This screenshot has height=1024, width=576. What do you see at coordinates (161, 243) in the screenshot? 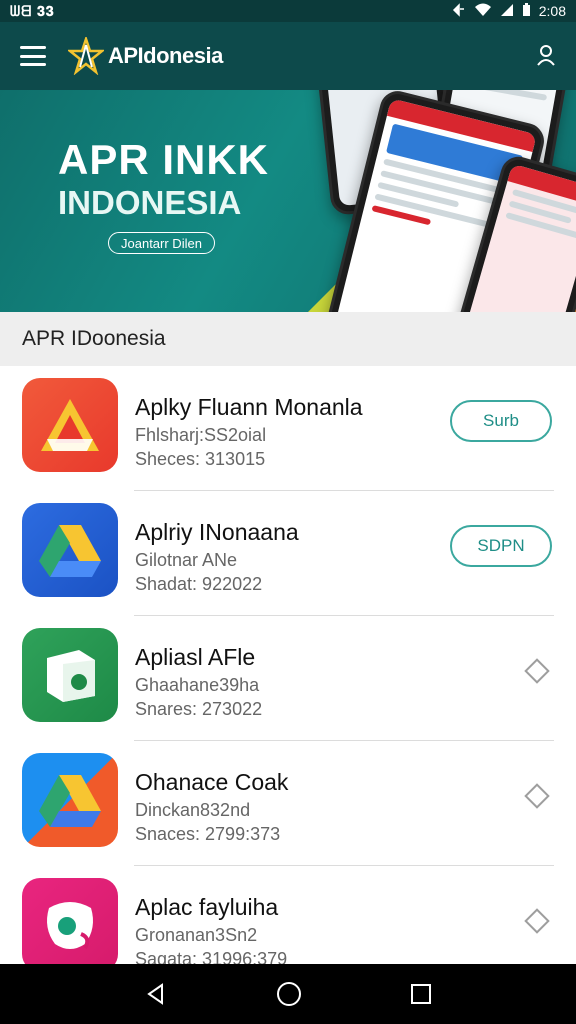
I see `hero-button: Joantarr Dilen` at bounding box center [161, 243].